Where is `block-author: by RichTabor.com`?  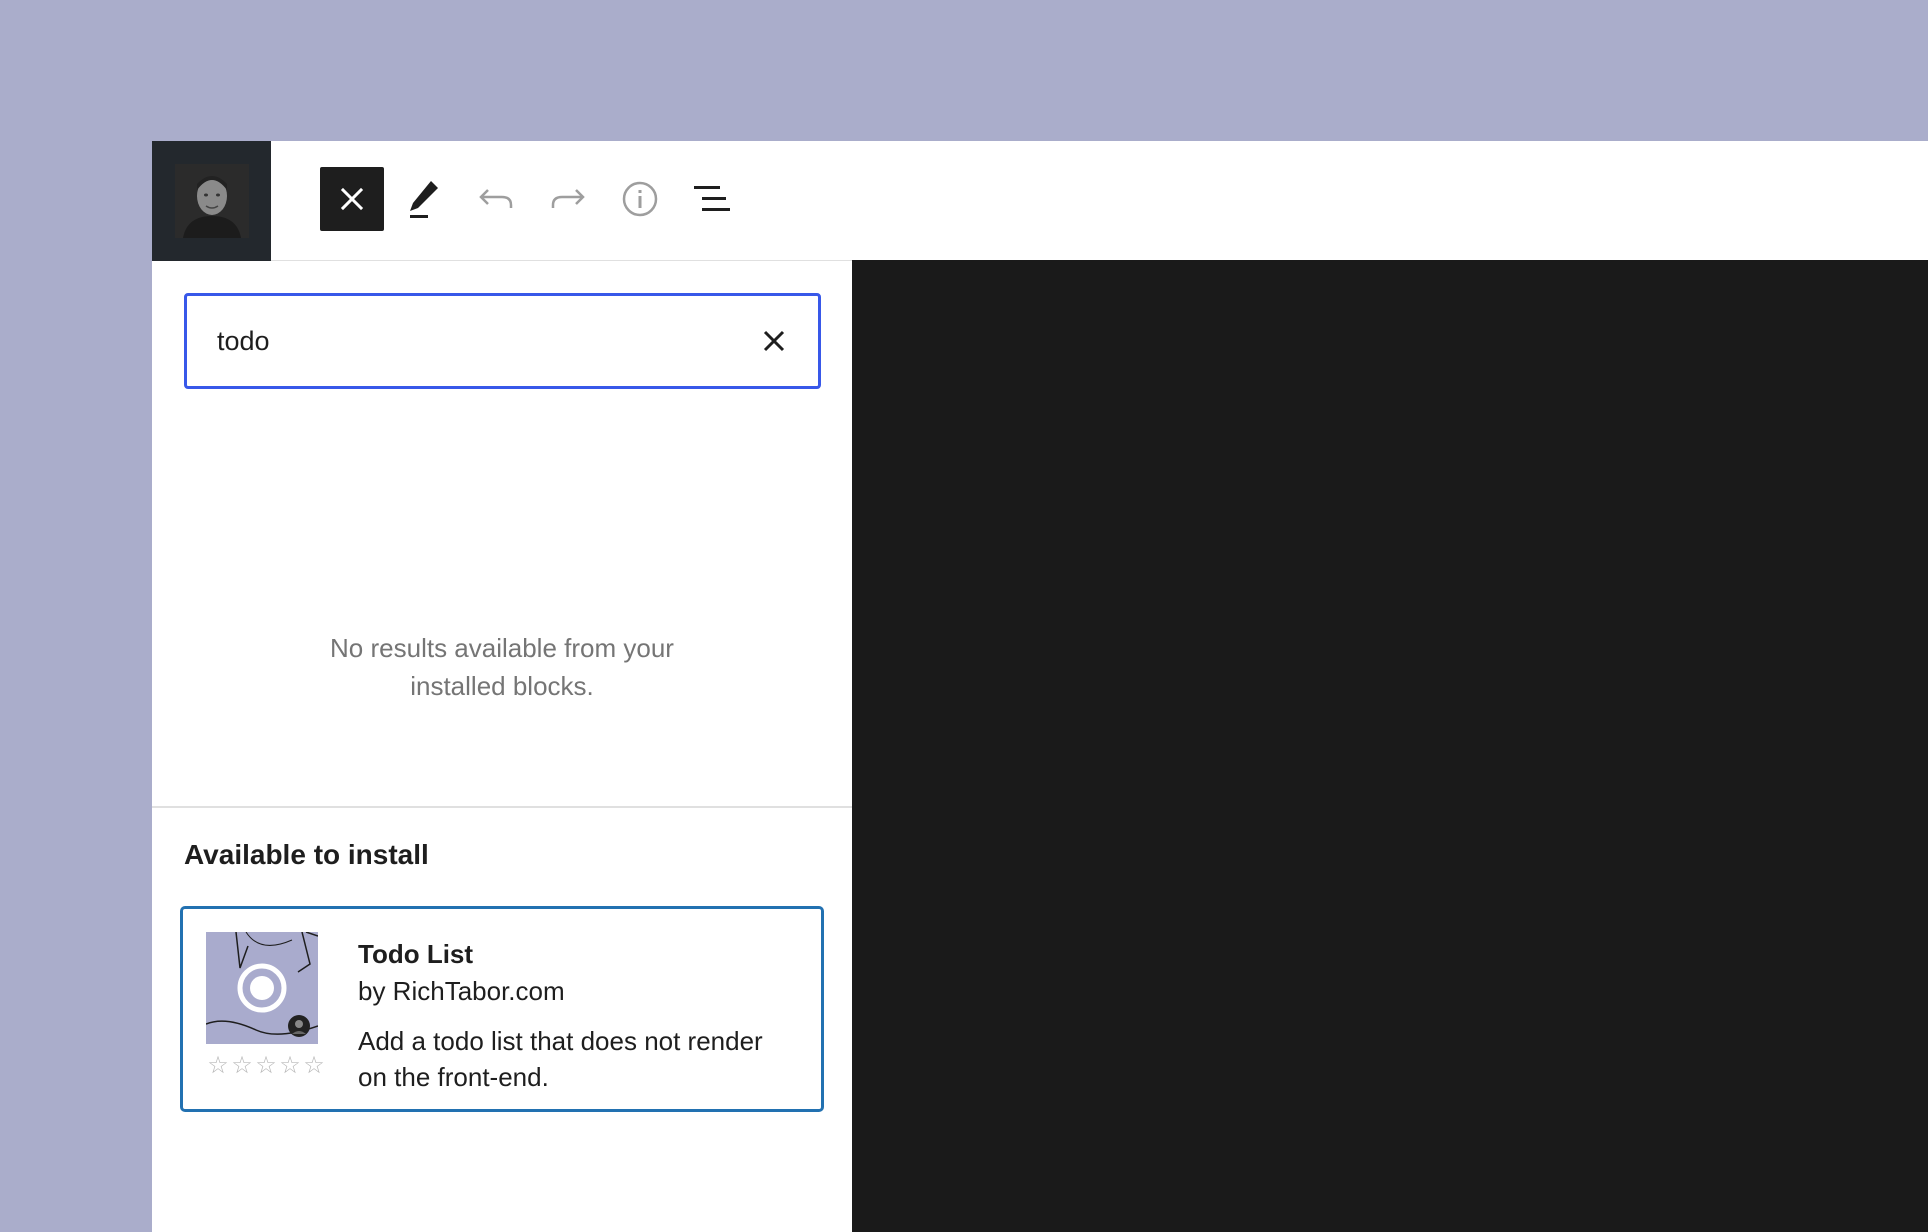
block-author: by RichTabor.com is located at coordinates (461, 991).